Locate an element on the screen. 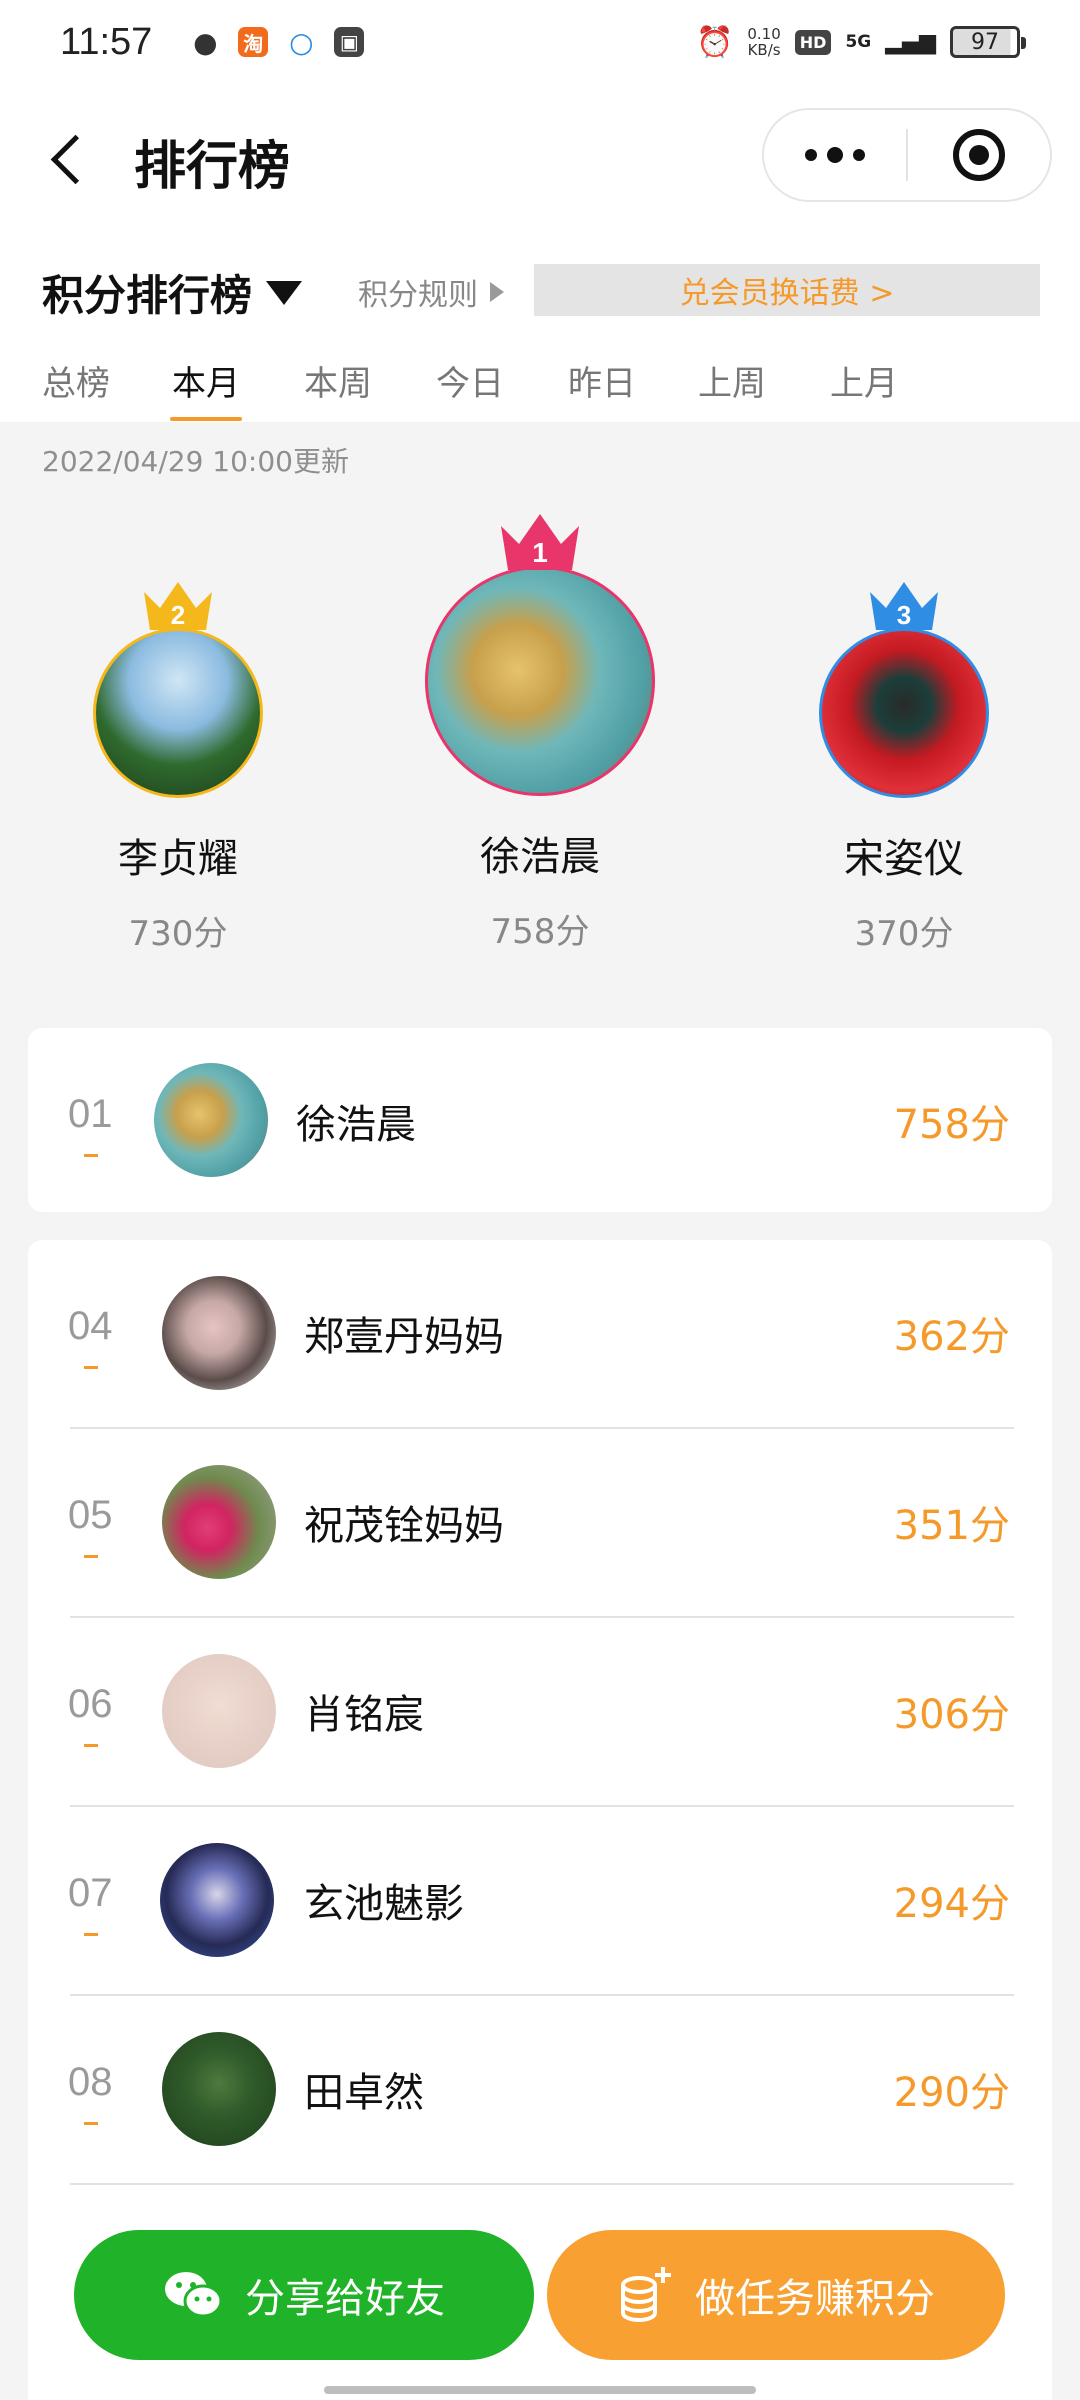 This screenshot has height=2400, width=1080. tab-last-week: 上周 is located at coordinates (732, 380).